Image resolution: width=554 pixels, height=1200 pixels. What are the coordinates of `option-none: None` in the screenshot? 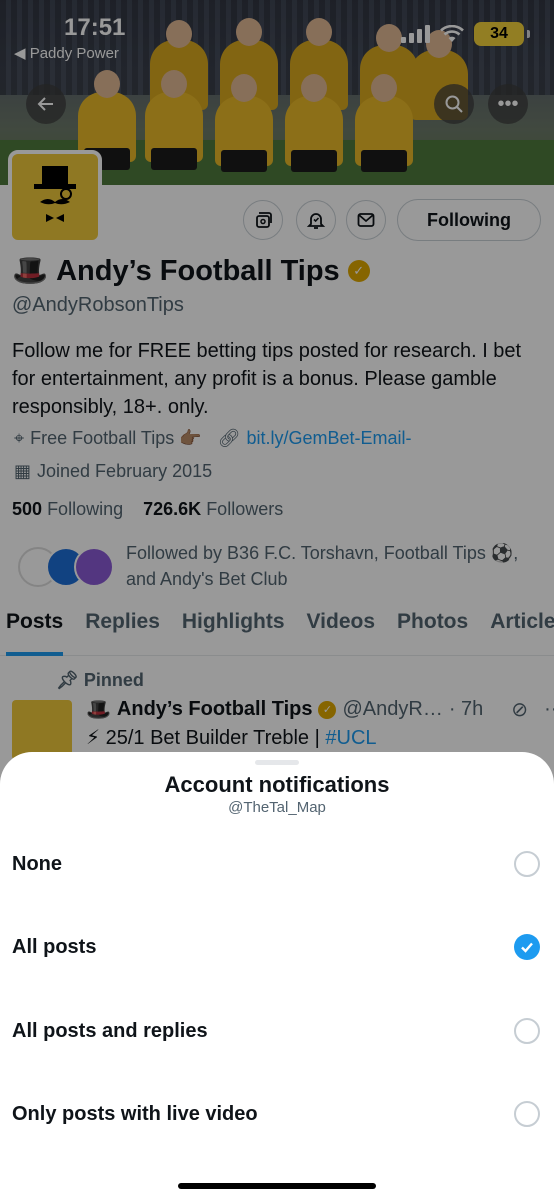 It's located at (277, 864).